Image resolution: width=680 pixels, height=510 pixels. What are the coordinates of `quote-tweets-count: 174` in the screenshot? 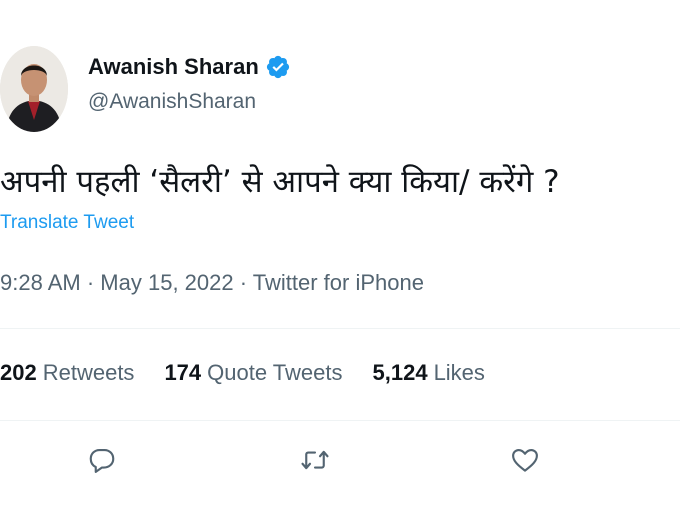 It's located at (183, 372).